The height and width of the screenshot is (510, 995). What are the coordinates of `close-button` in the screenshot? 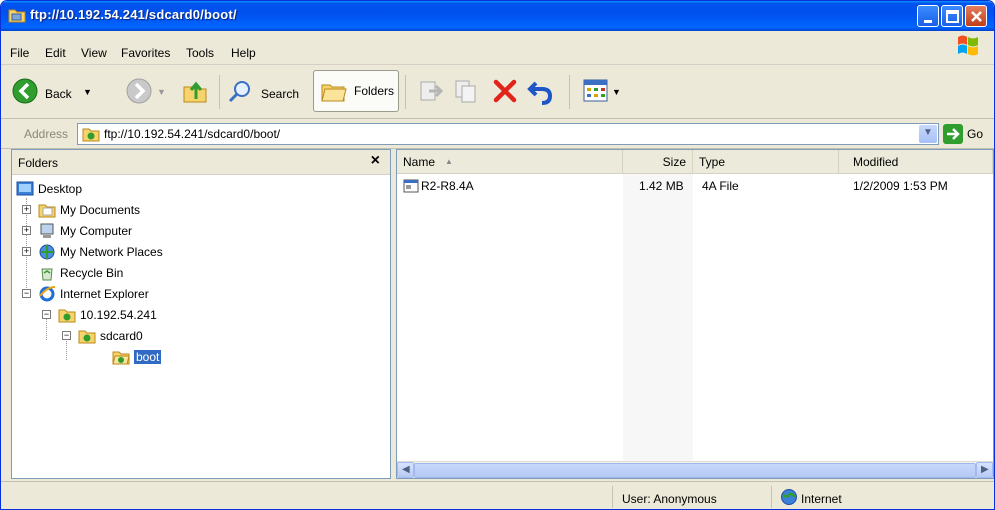 It's located at (976, 16).